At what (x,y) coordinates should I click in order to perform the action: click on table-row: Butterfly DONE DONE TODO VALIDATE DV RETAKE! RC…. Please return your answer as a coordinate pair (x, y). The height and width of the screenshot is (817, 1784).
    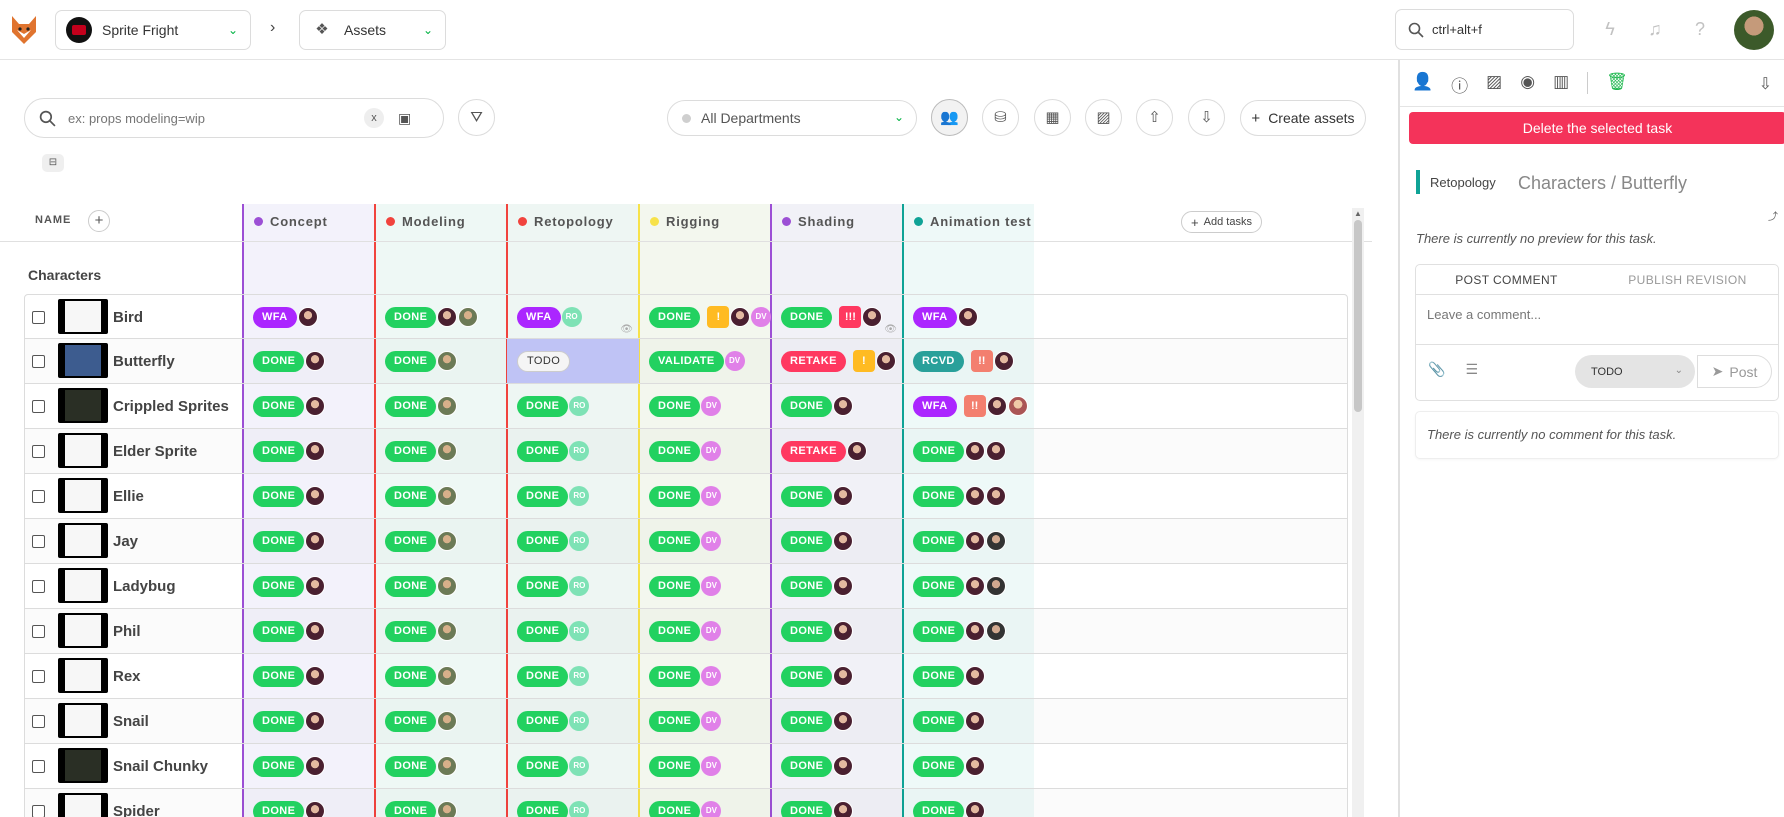
    Looking at the image, I should click on (686, 361).